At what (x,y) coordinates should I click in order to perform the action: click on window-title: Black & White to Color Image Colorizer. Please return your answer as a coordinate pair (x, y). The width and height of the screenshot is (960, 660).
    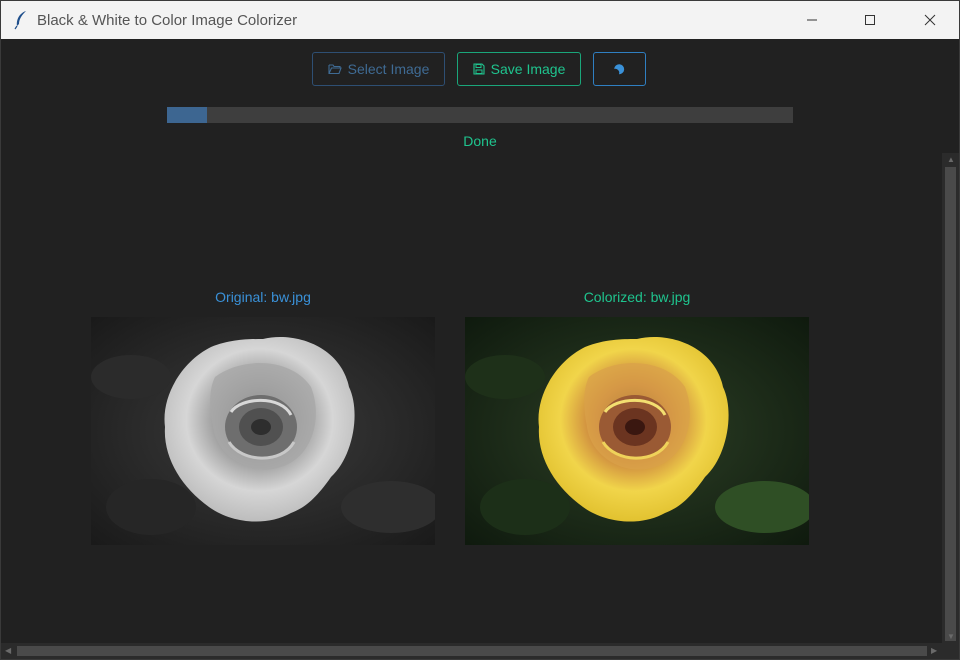
    Looking at the image, I should click on (167, 20).